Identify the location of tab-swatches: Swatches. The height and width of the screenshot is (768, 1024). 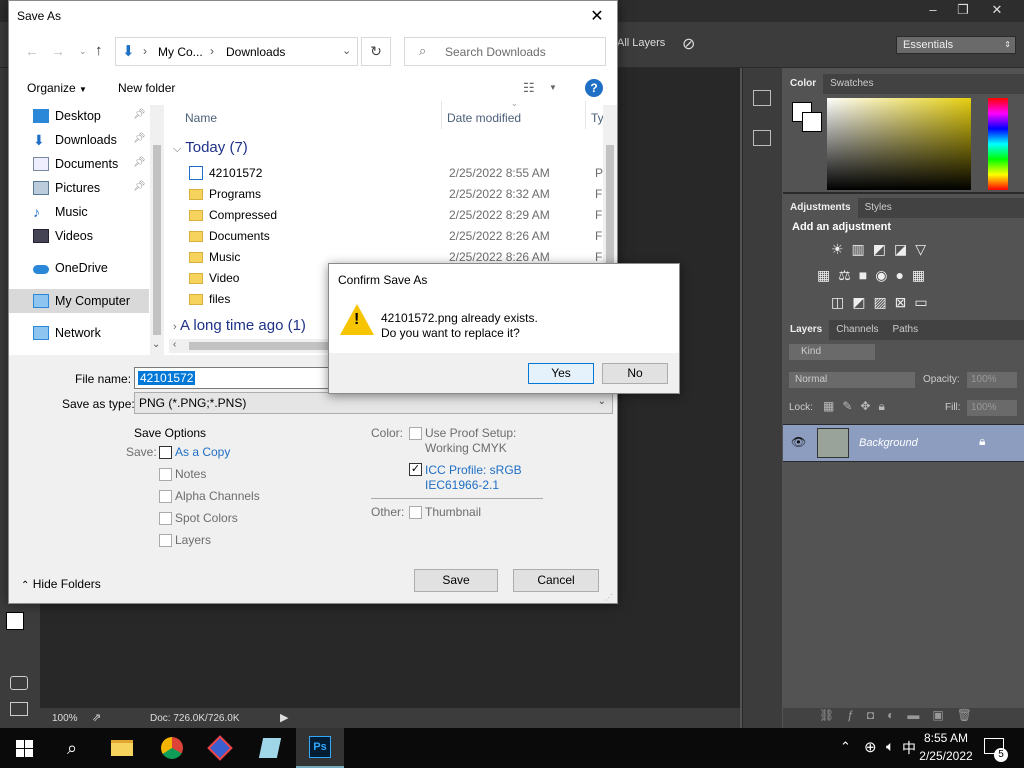
(851, 84).